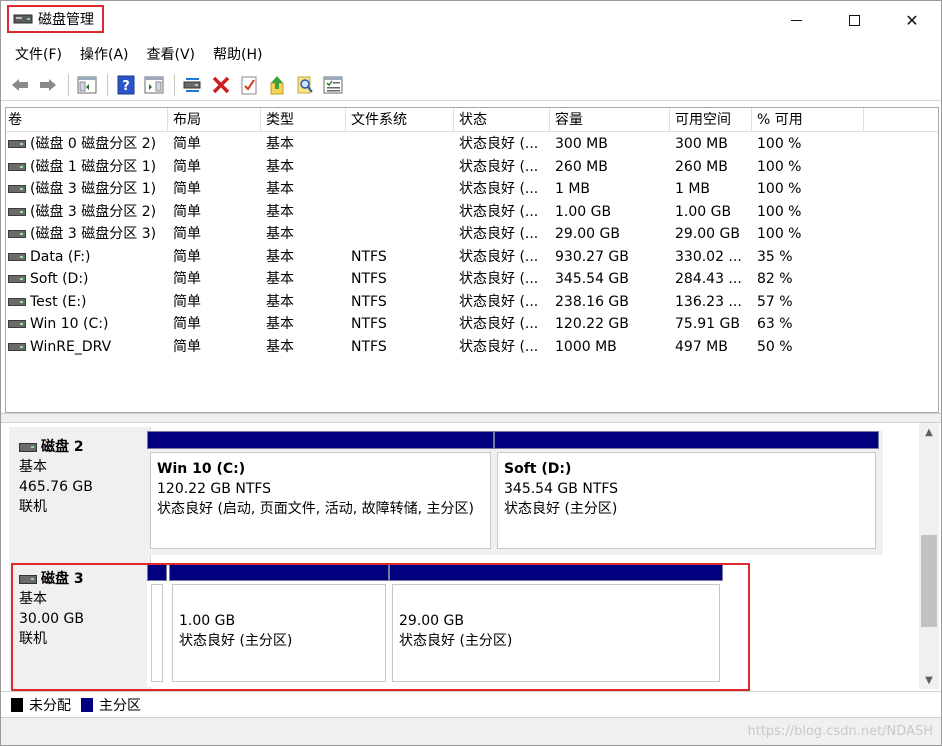 The image size is (942, 746). I want to click on volume-name: Test (E:), so click(58, 301).